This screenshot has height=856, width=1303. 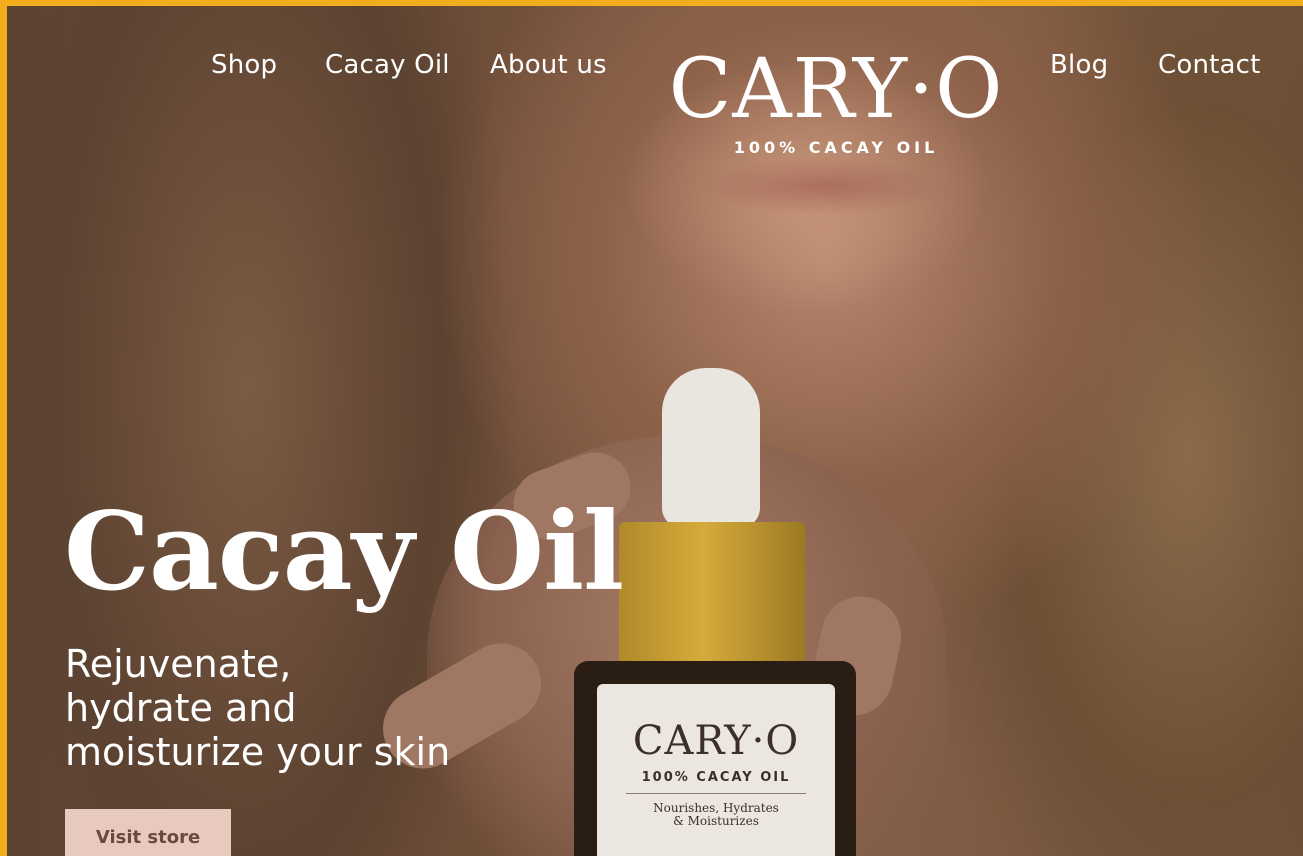 What do you see at coordinates (1209, 65) in the screenshot?
I see `nav-link-contact: Contact` at bounding box center [1209, 65].